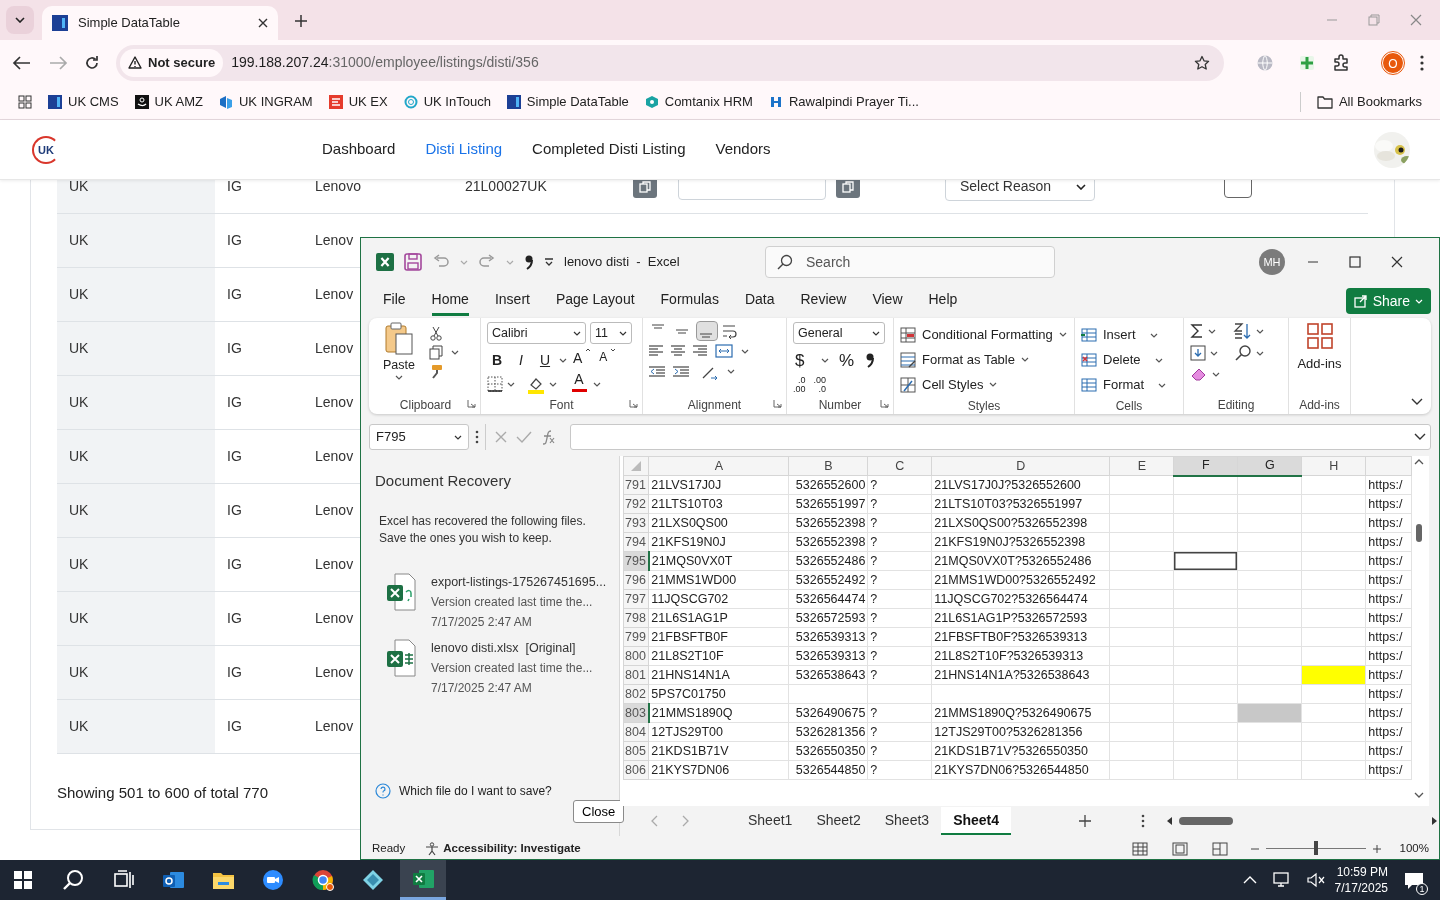  Describe the element at coordinates (976, 821) in the screenshot. I see `sheet-tab: Sheet4` at that location.